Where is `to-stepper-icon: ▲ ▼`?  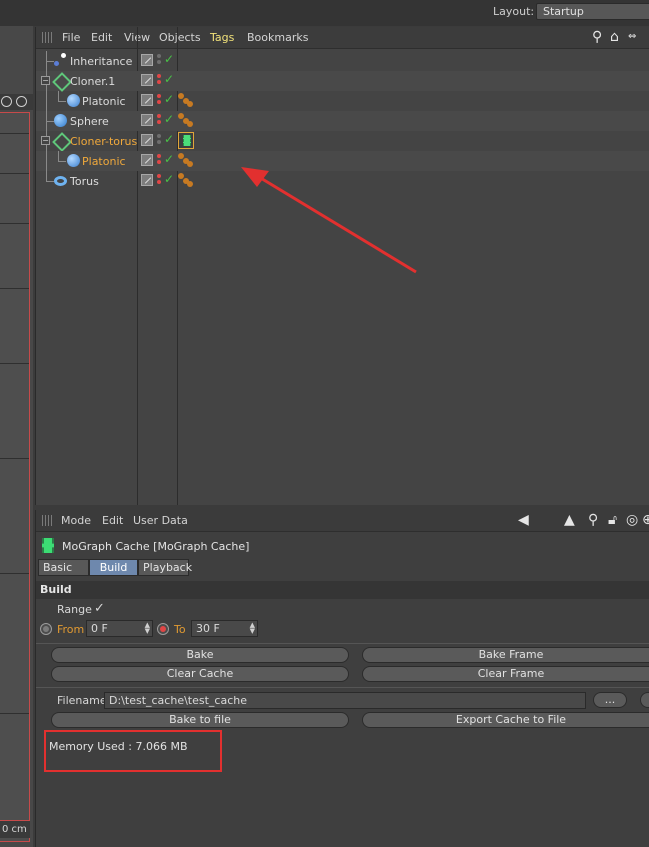
to-stepper-icon: ▲ ▼ is located at coordinates (252, 628).